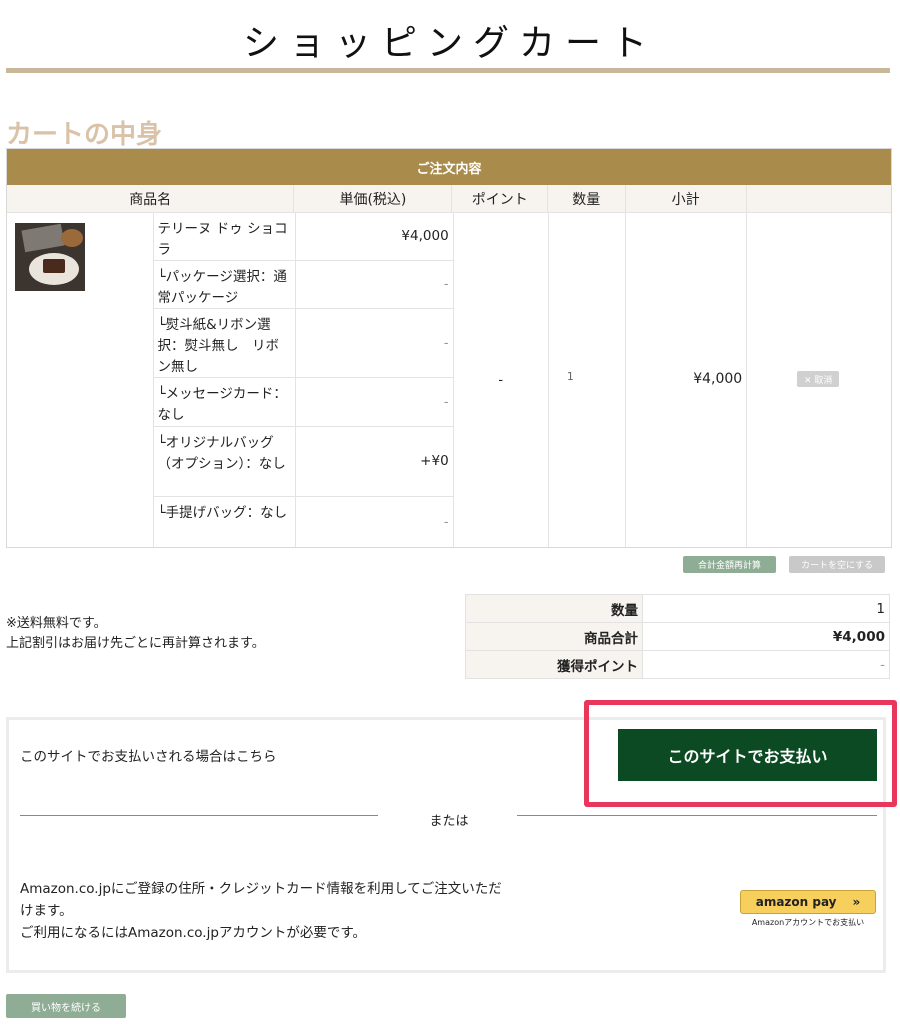 This screenshot has width=900, height=1024. What do you see at coordinates (500, 198) in the screenshot?
I see `col-points: ポイント` at bounding box center [500, 198].